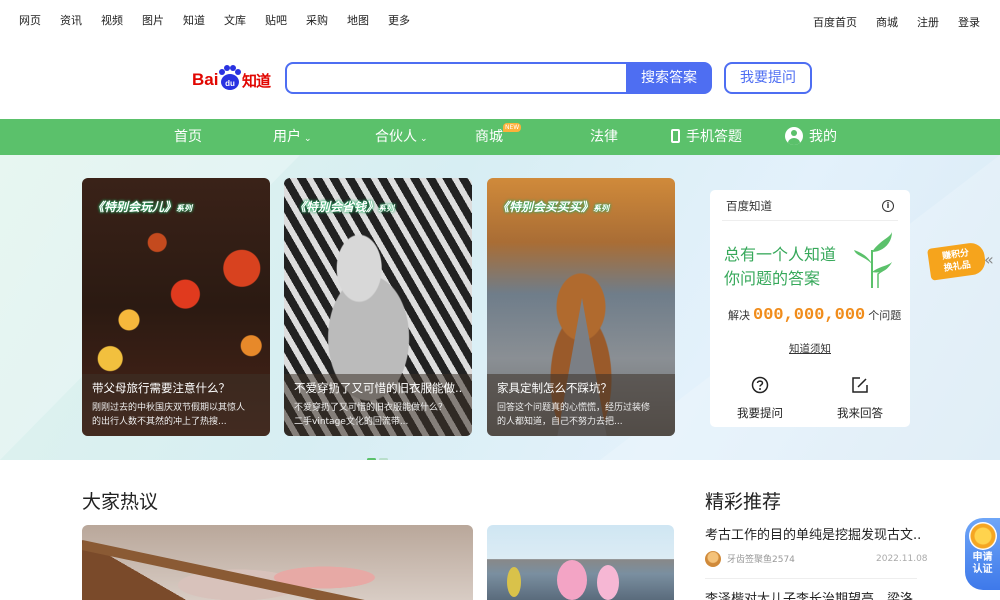 The height and width of the screenshot is (600, 1000). What do you see at coordinates (713, 559) in the screenshot?
I see `avatar` at bounding box center [713, 559].